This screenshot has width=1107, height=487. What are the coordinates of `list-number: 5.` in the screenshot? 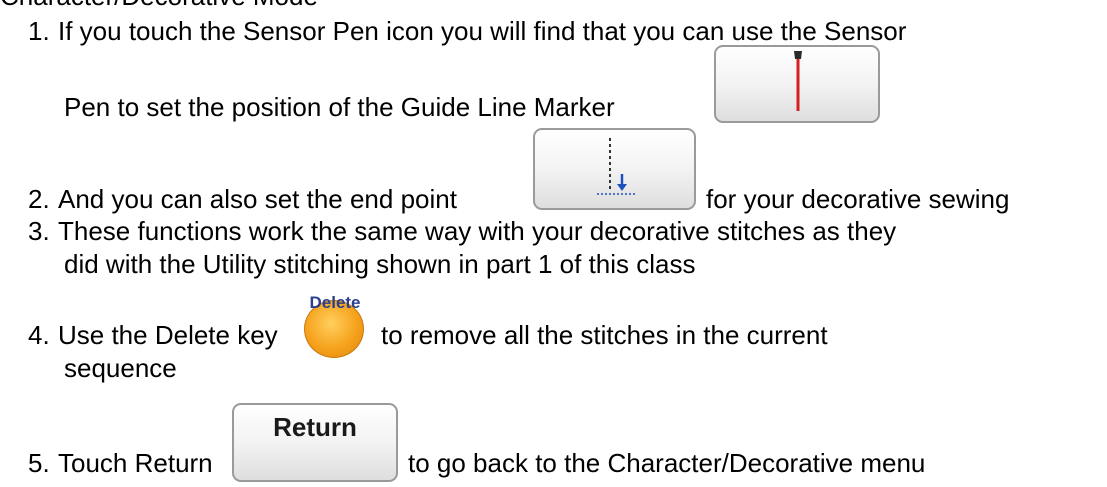 It's located at (39, 463).